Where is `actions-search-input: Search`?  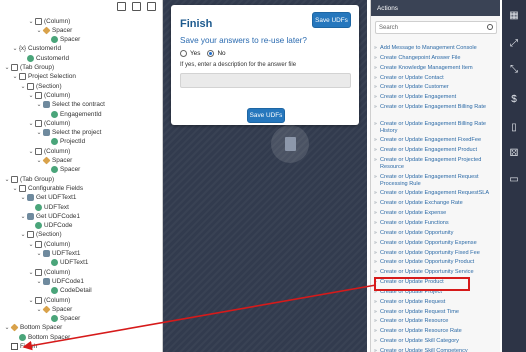 actions-search-input: Search is located at coordinates (436, 27).